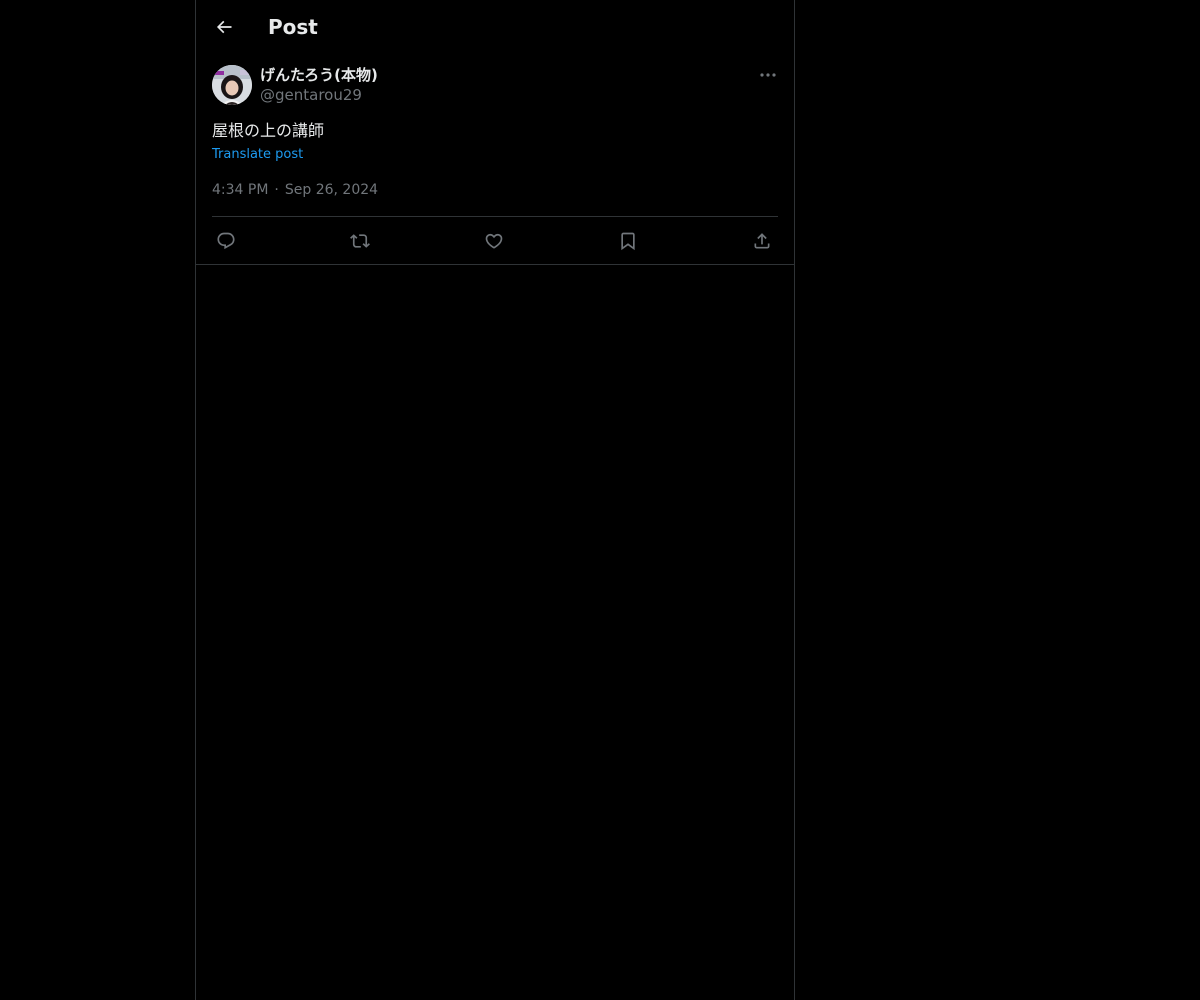  I want to click on arrow-left-icon, so click(224, 27).